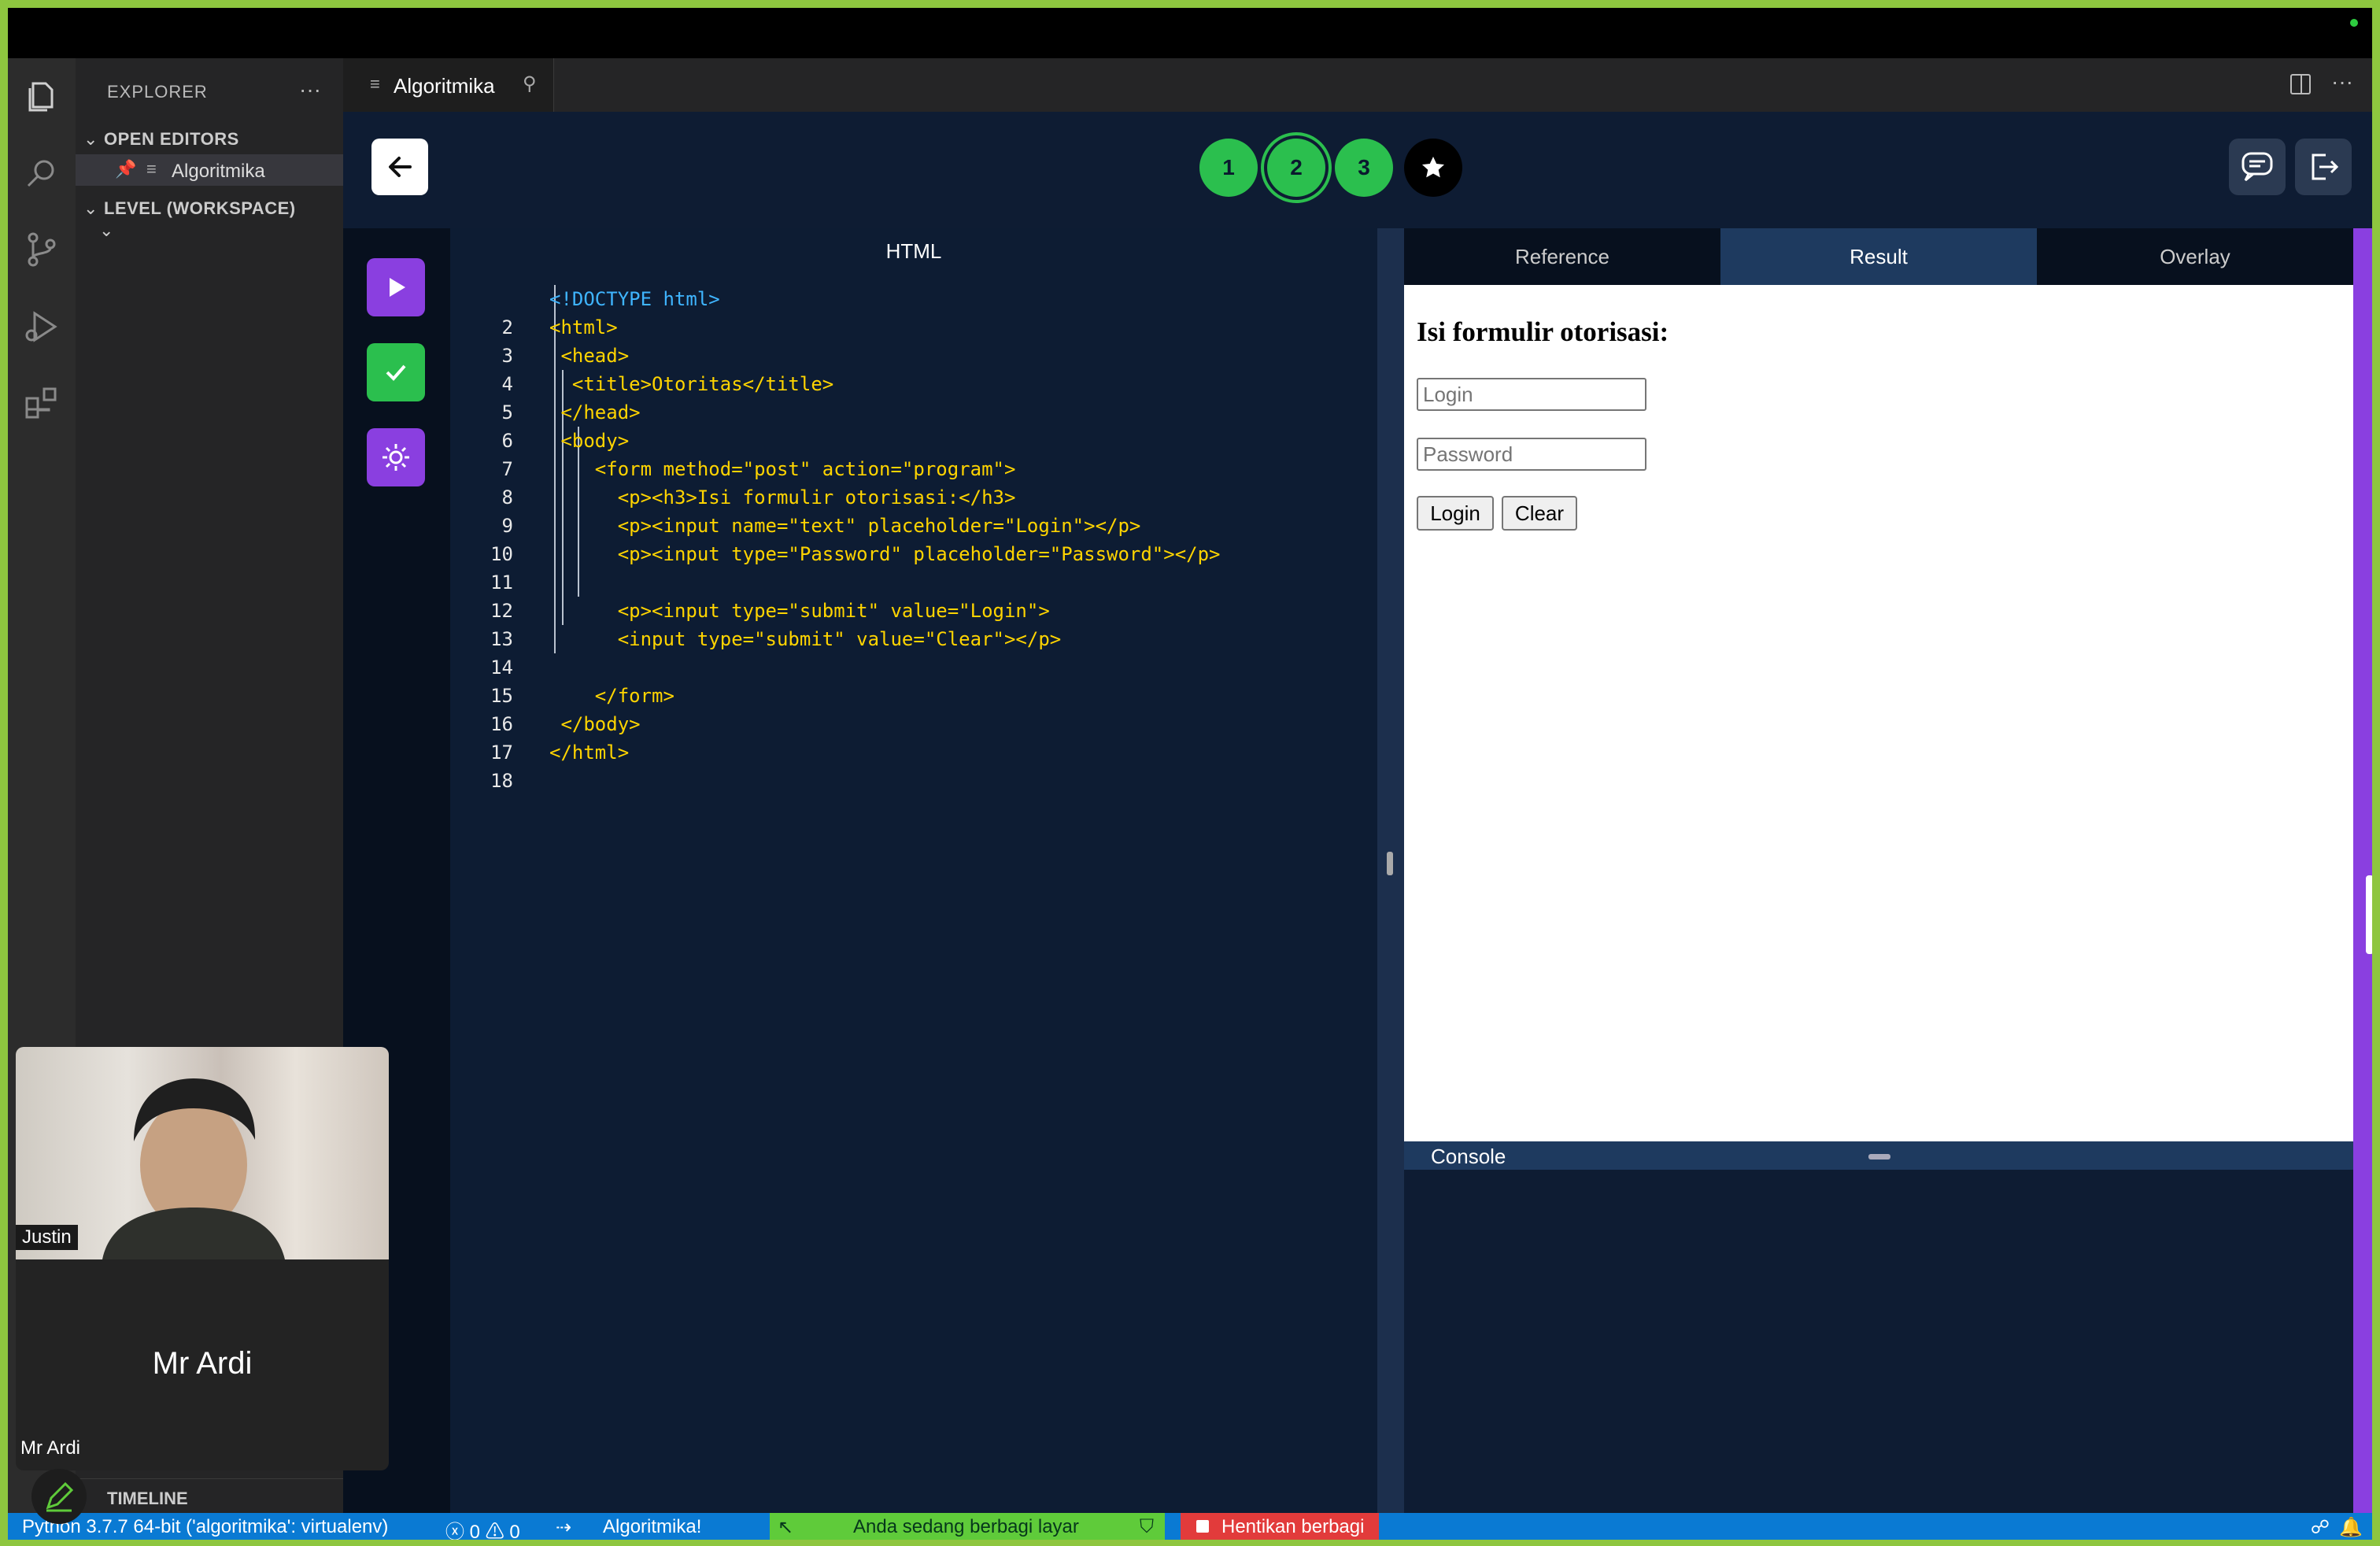 The height and width of the screenshot is (1546, 2380). I want to click on tab-algoritmika: ≡ Algoritmika ⚲, so click(449, 85).